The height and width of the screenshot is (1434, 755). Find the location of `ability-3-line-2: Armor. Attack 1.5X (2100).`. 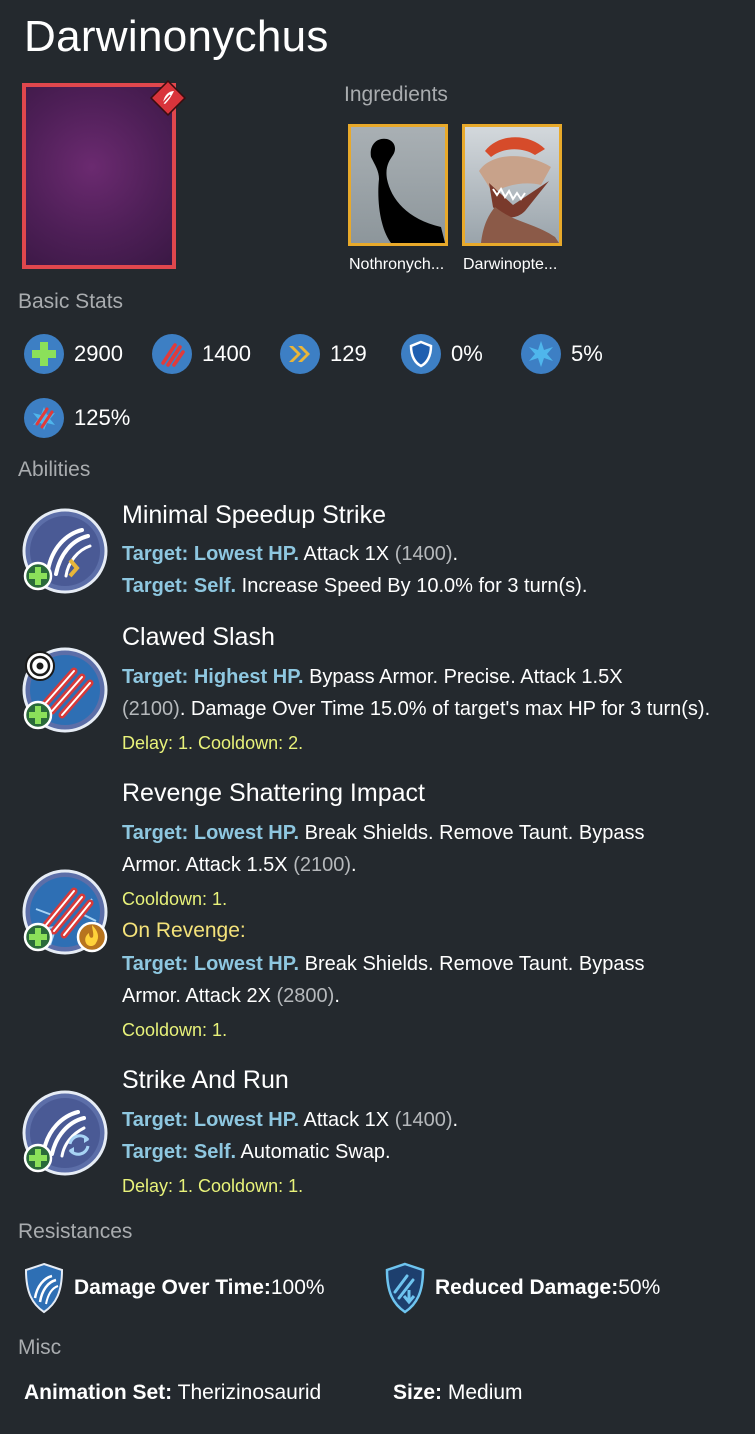

ability-3-line-2: Armor. Attack 1.5X (2100). is located at coordinates (239, 865).